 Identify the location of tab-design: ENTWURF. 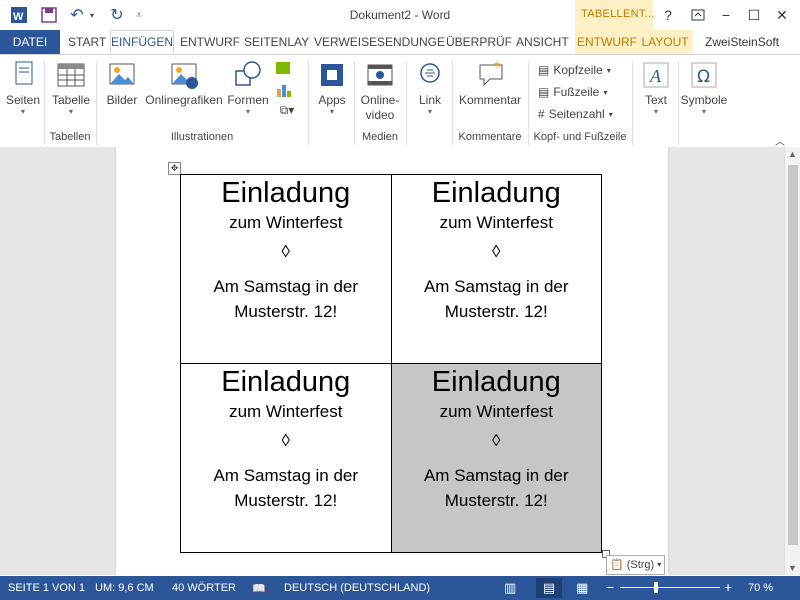
(210, 42).